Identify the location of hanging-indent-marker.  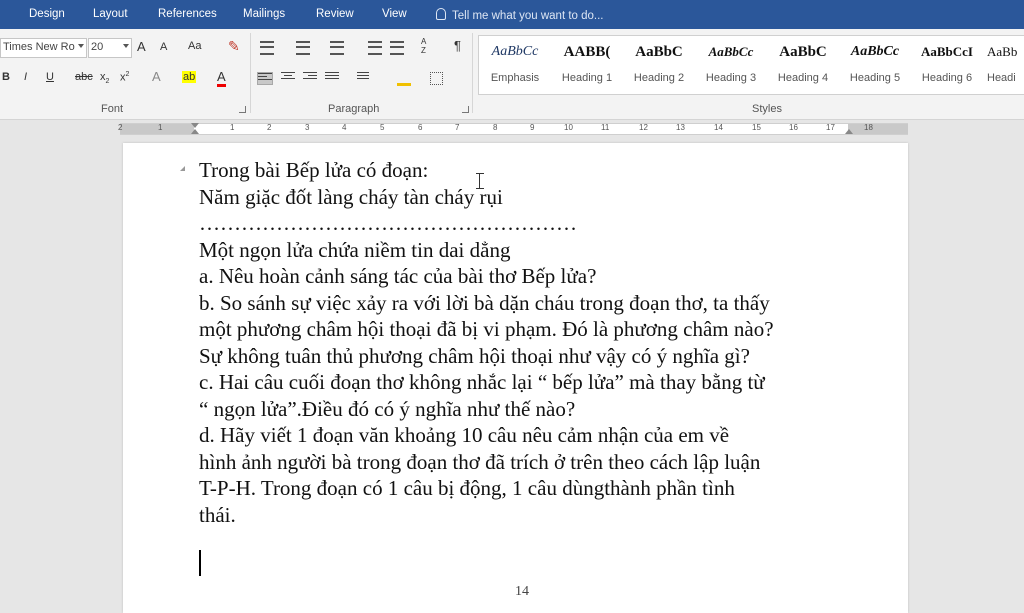
(195, 131).